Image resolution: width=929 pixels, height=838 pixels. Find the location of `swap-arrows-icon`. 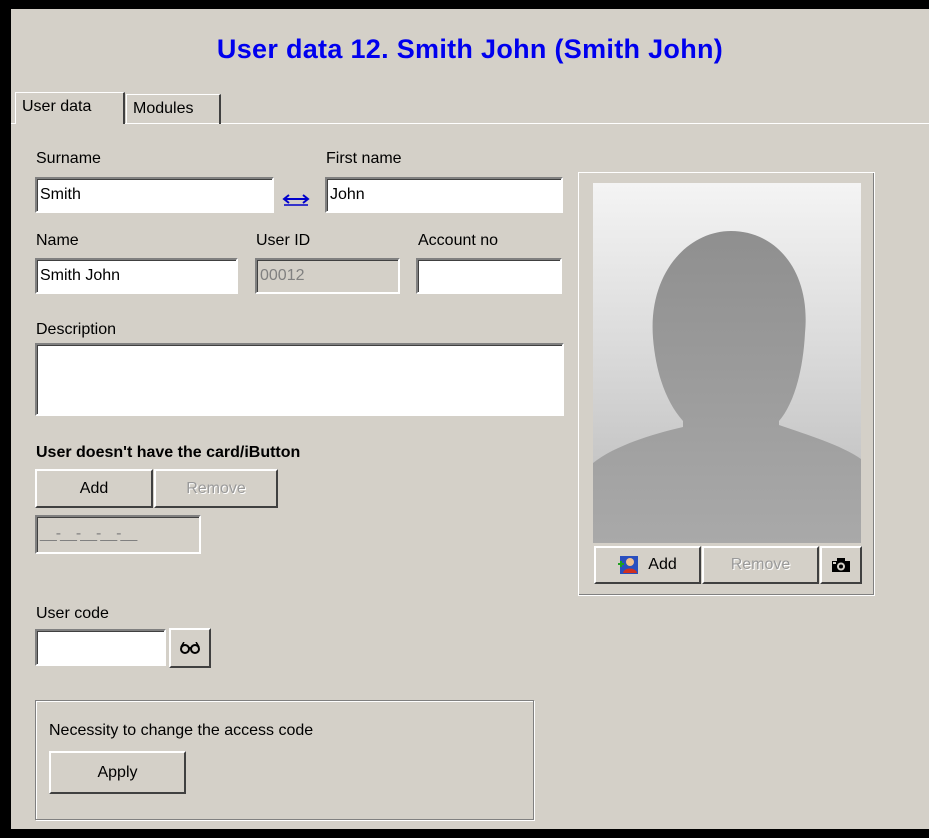

swap-arrows-icon is located at coordinates (296, 200).